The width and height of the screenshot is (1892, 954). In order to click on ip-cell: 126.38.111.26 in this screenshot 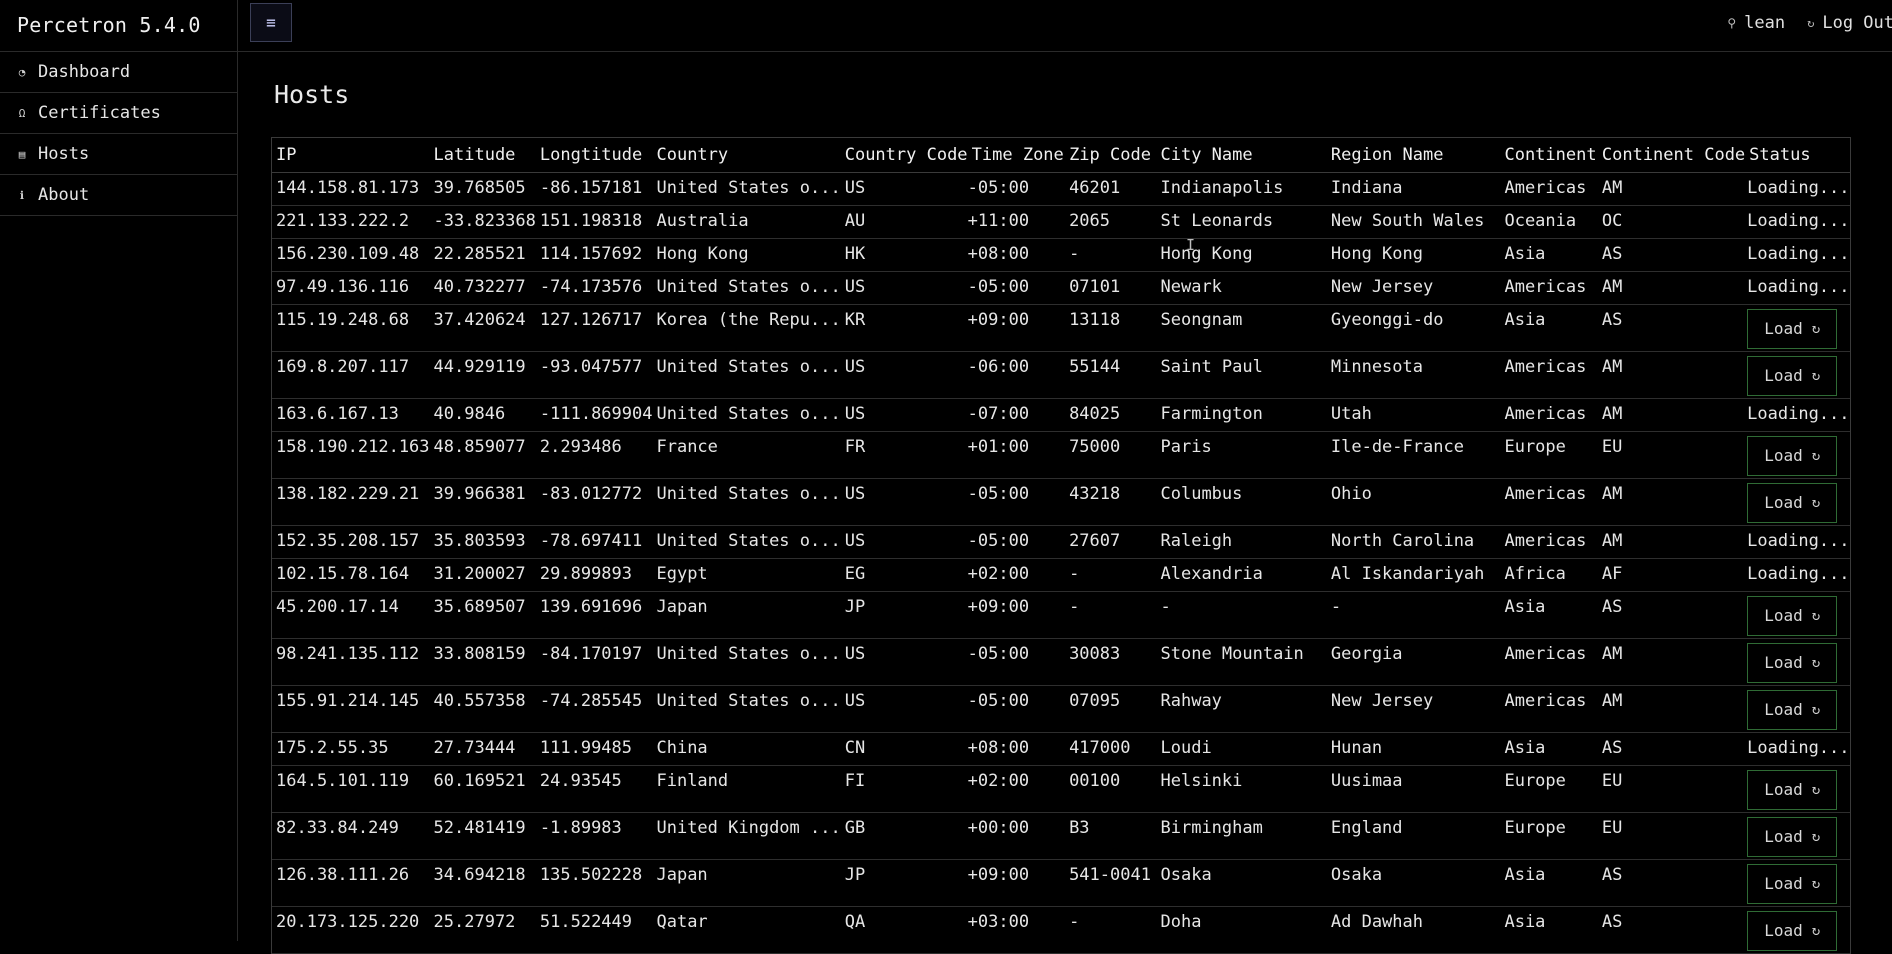, I will do `click(351, 883)`.